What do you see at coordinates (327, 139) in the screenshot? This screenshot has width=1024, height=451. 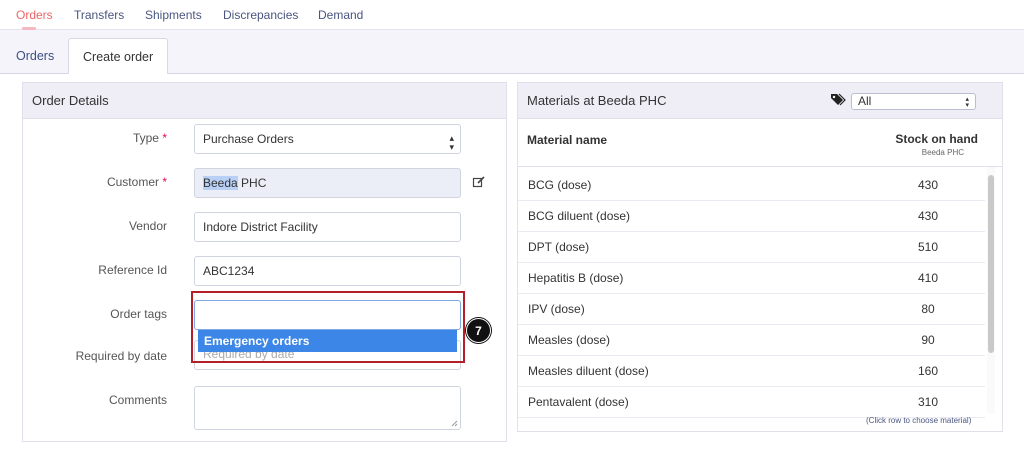 I see `type-select: Purchase Orders ▴ ▾` at bounding box center [327, 139].